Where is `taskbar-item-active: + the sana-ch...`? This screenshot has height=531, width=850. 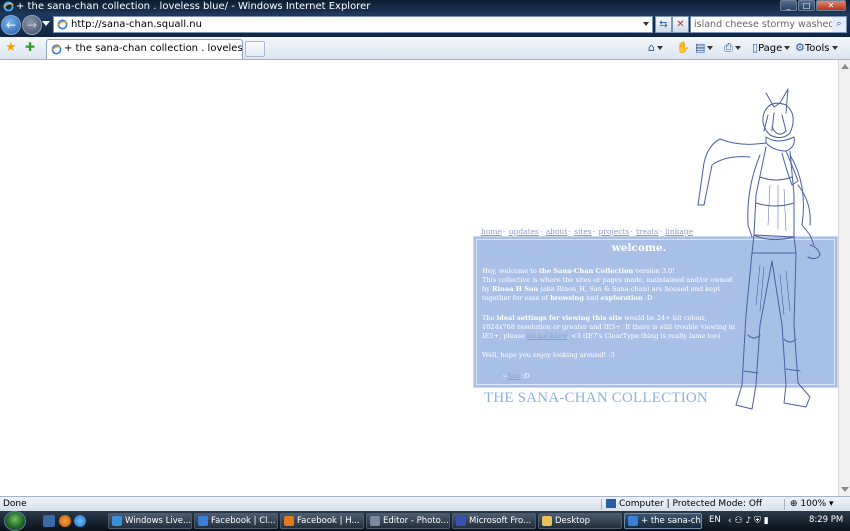 taskbar-item-active: + the sana-ch... is located at coordinates (663, 521).